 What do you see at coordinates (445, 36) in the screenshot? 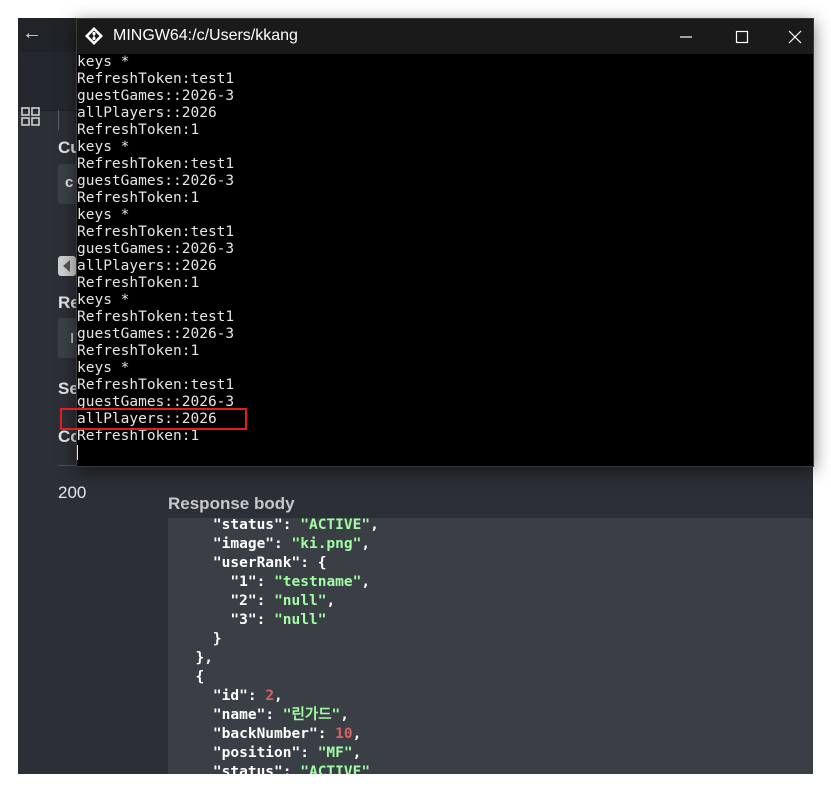
I see `terminal-titlebar: MINGW64:/c/Users/kkang` at bounding box center [445, 36].